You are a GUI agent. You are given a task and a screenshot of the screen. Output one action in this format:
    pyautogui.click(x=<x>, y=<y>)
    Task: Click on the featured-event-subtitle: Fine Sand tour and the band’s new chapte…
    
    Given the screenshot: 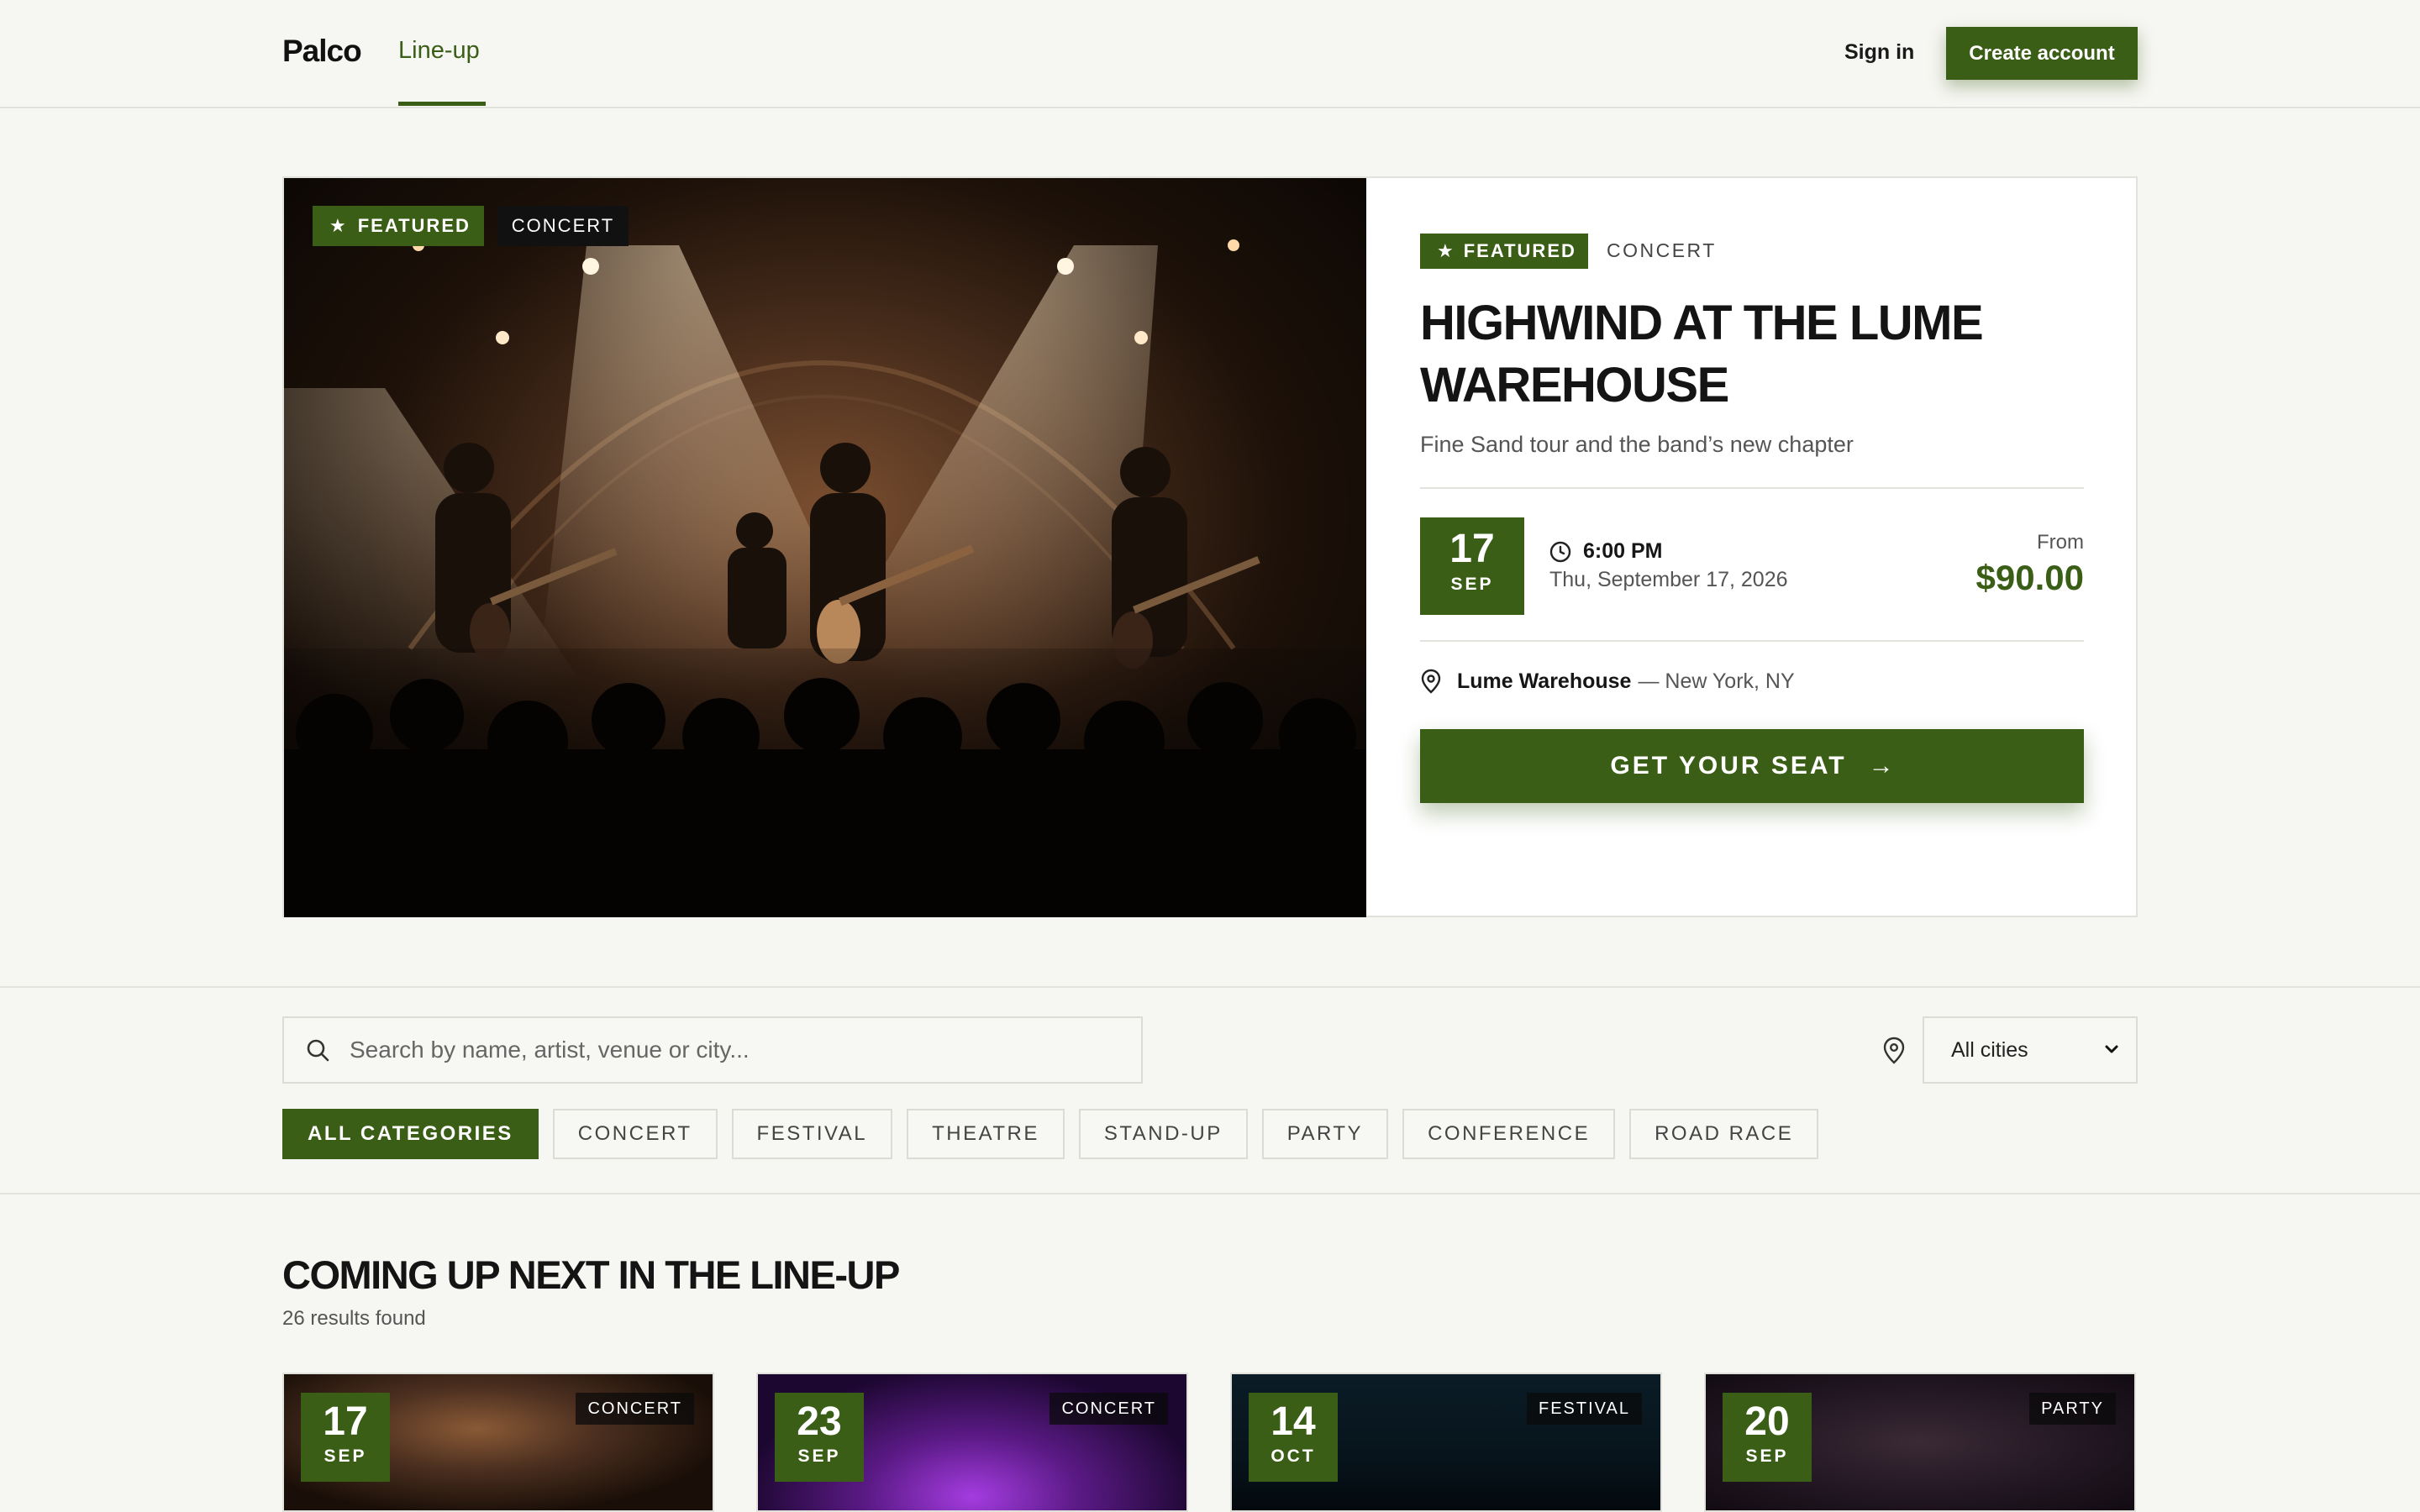 What is the action you would take?
    pyautogui.click(x=1637, y=444)
    